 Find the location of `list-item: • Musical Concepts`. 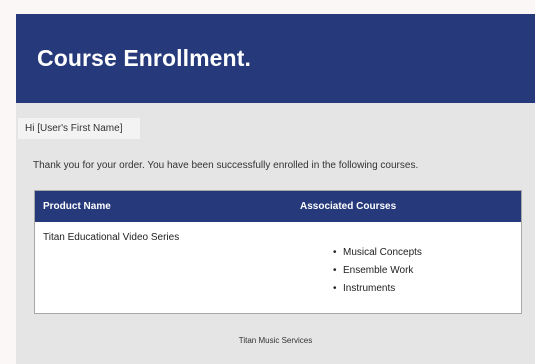

list-item: • Musical Concepts is located at coordinates (377, 253).